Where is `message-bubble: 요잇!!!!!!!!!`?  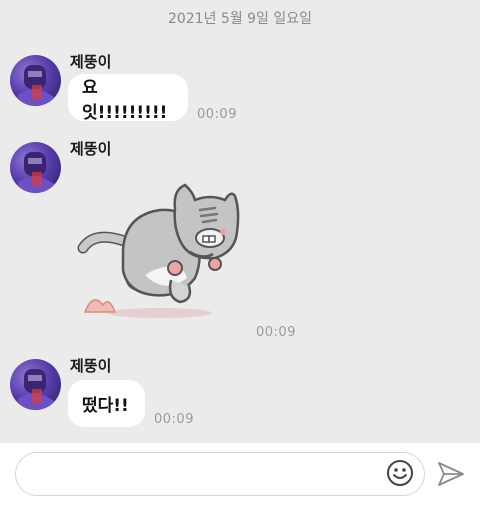
message-bubble: 요잇!!!!!!!!! is located at coordinates (128, 98).